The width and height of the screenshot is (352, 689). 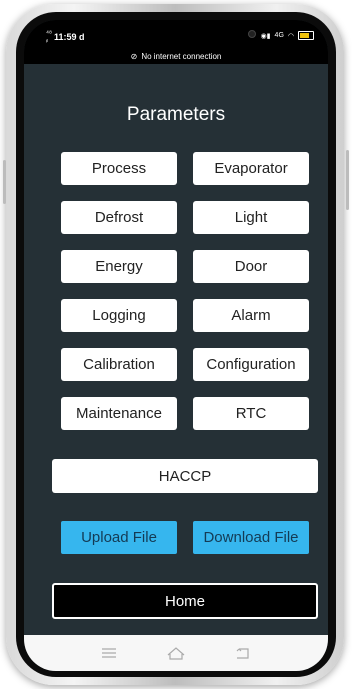 What do you see at coordinates (119, 217) in the screenshot?
I see `defrost-button: Defrost` at bounding box center [119, 217].